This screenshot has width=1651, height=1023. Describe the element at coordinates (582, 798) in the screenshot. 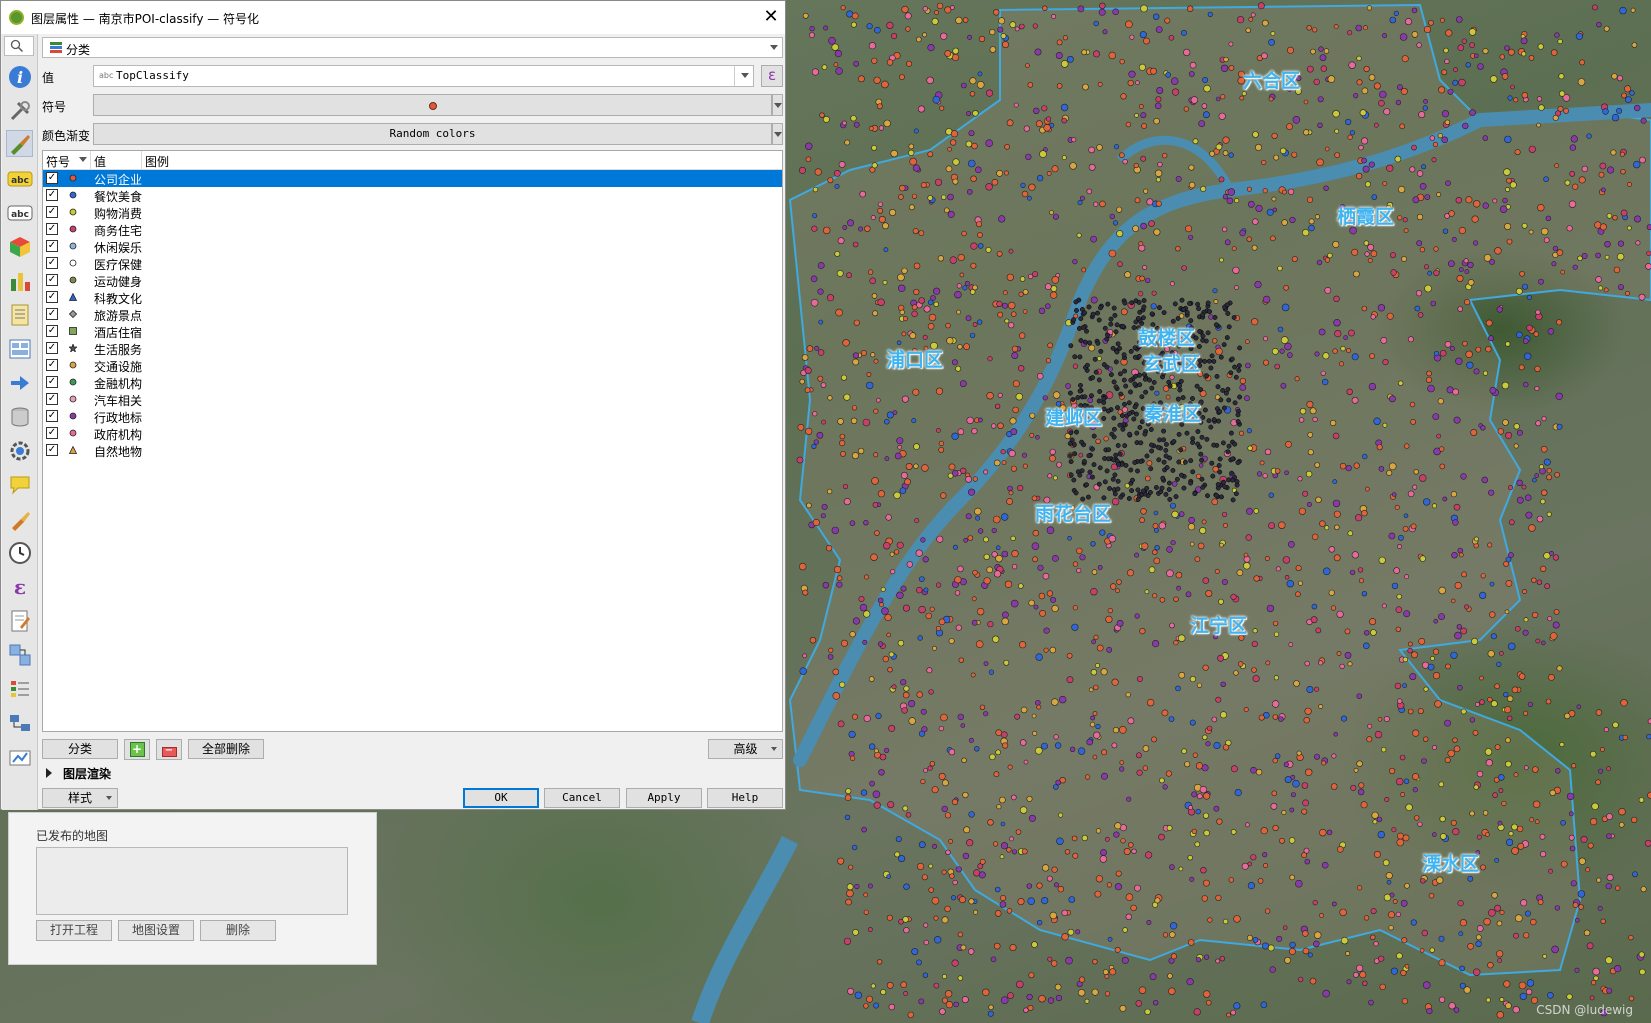

I see `cancel-button: Cancel` at that location.